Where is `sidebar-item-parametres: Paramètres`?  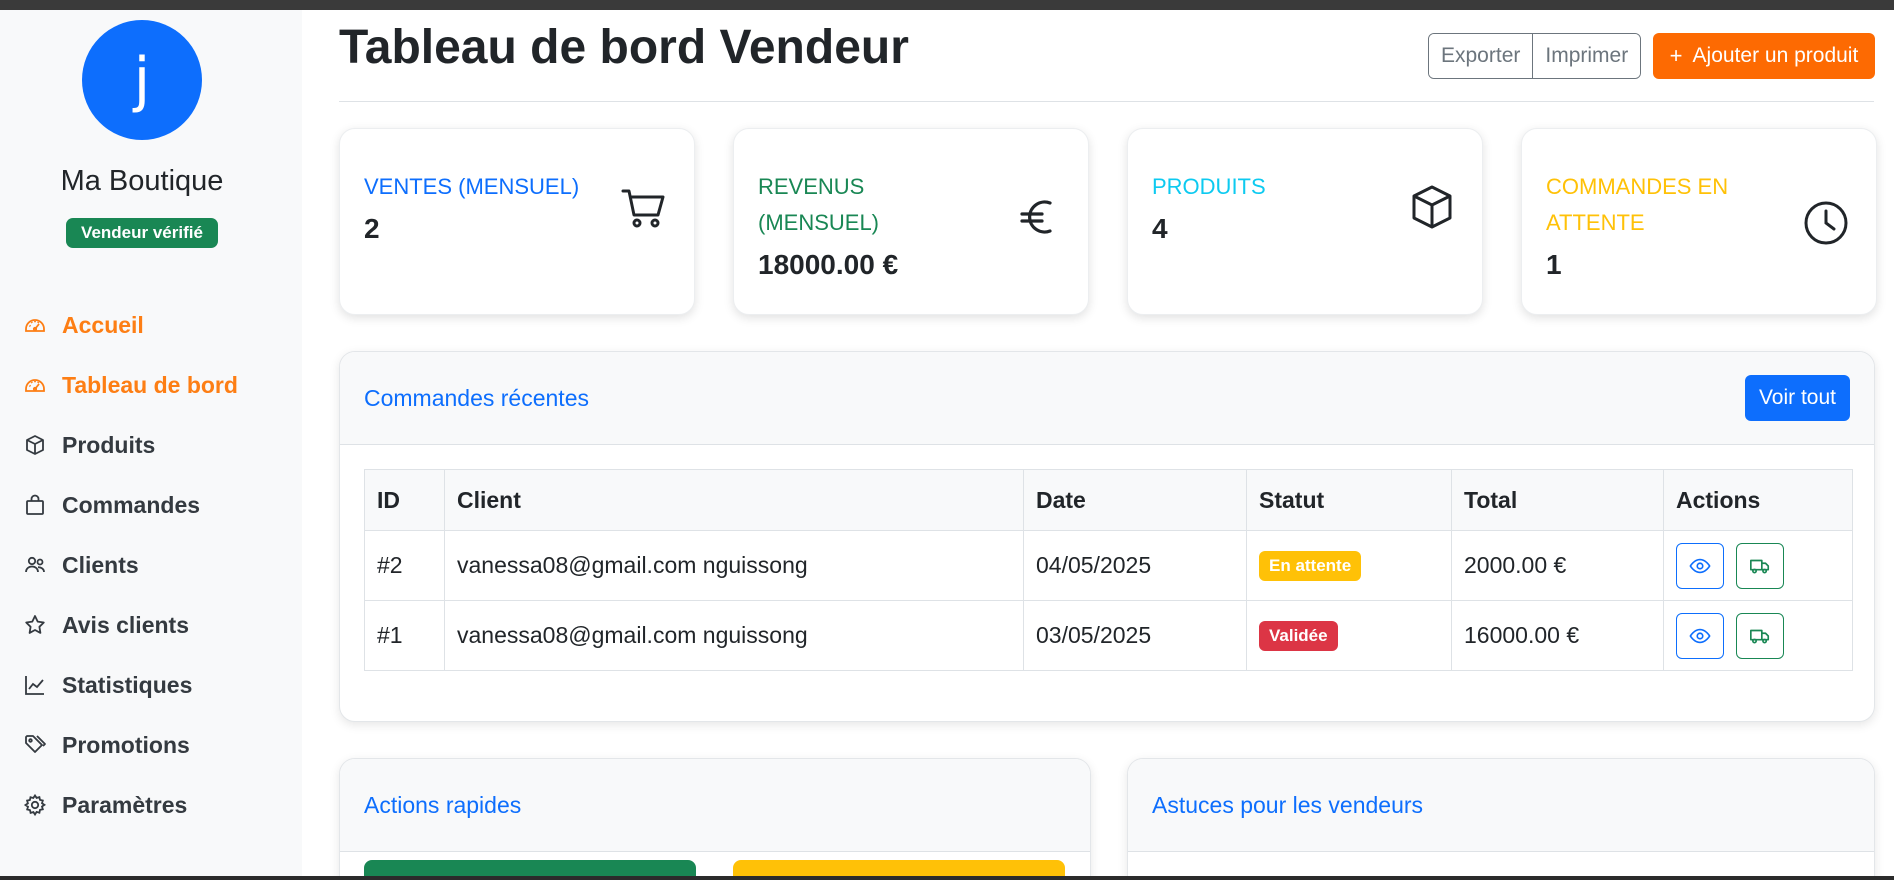 sidebar-item-parametres: Paramètres is located at coordinates (151, 805).